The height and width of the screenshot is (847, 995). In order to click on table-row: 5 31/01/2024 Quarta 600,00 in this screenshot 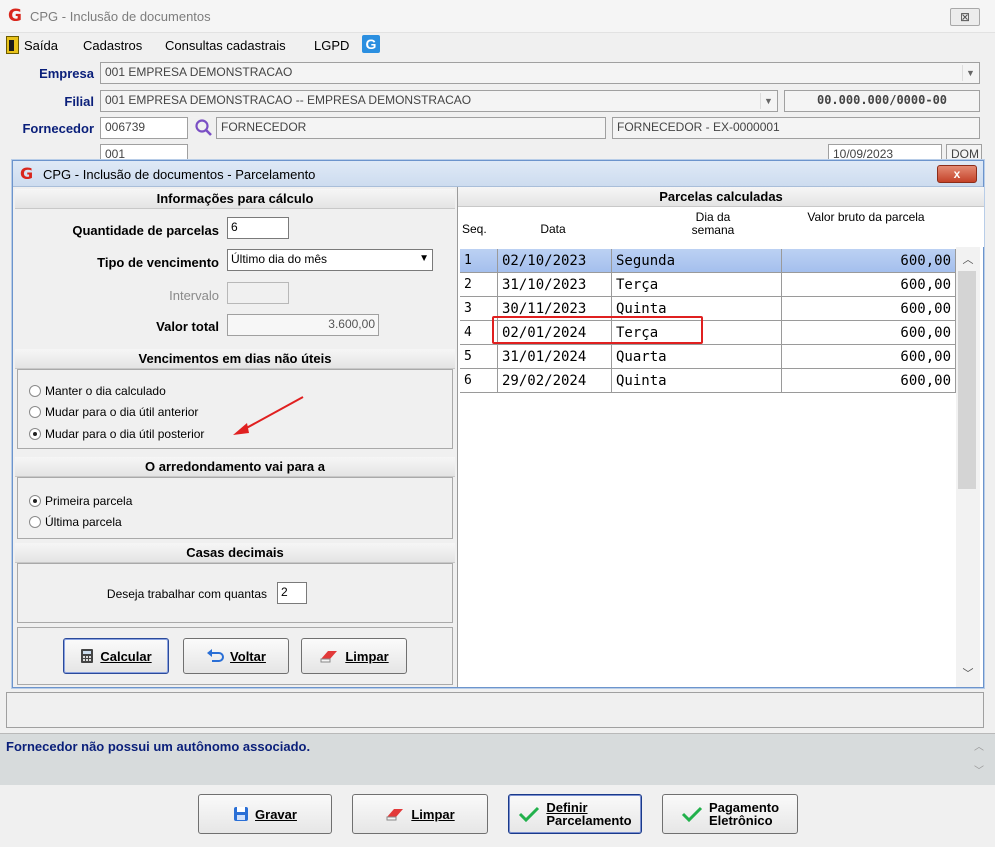, I will do `click(708, 357)`.